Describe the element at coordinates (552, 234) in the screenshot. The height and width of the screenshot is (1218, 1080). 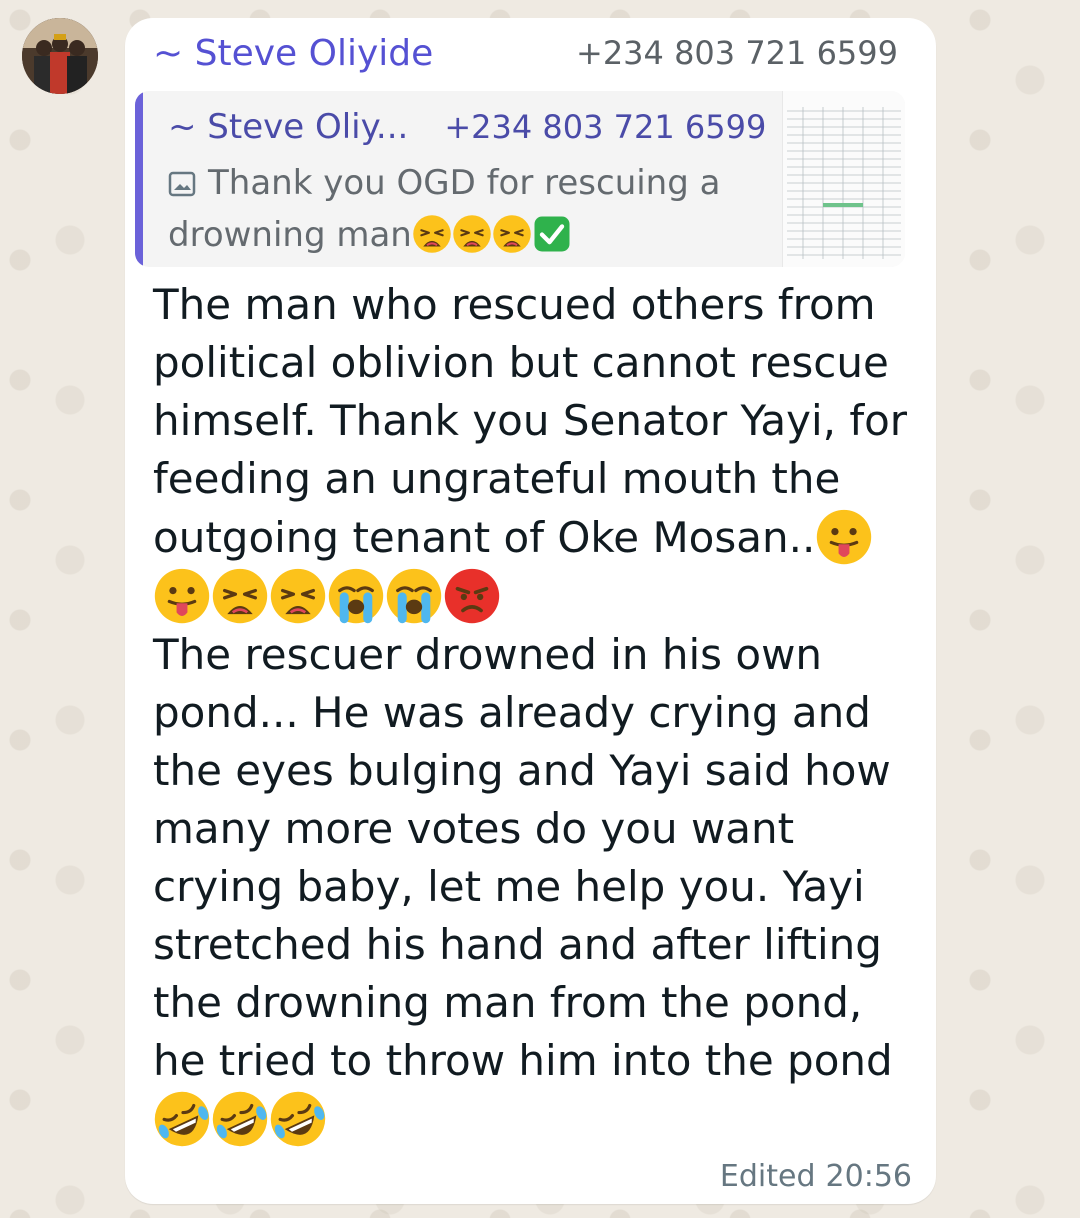
I see `check-mark-button-emoji-icon` at that location.